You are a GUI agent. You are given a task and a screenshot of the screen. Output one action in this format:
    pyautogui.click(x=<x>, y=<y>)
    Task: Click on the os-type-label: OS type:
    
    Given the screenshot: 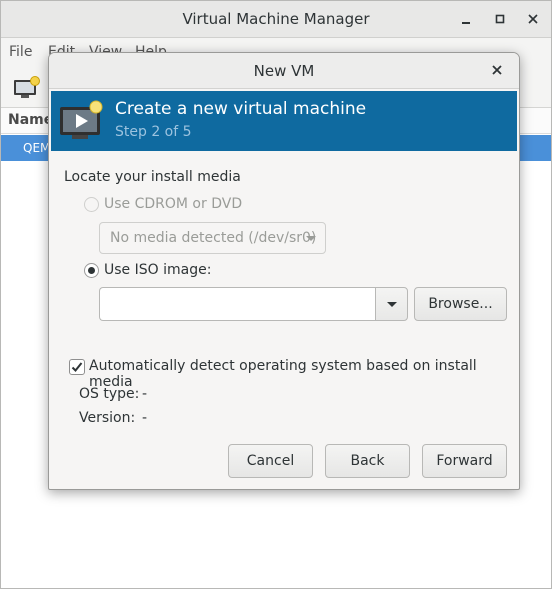 What is the action you would take?
    pyautogui.click(x=109, y=394)
    